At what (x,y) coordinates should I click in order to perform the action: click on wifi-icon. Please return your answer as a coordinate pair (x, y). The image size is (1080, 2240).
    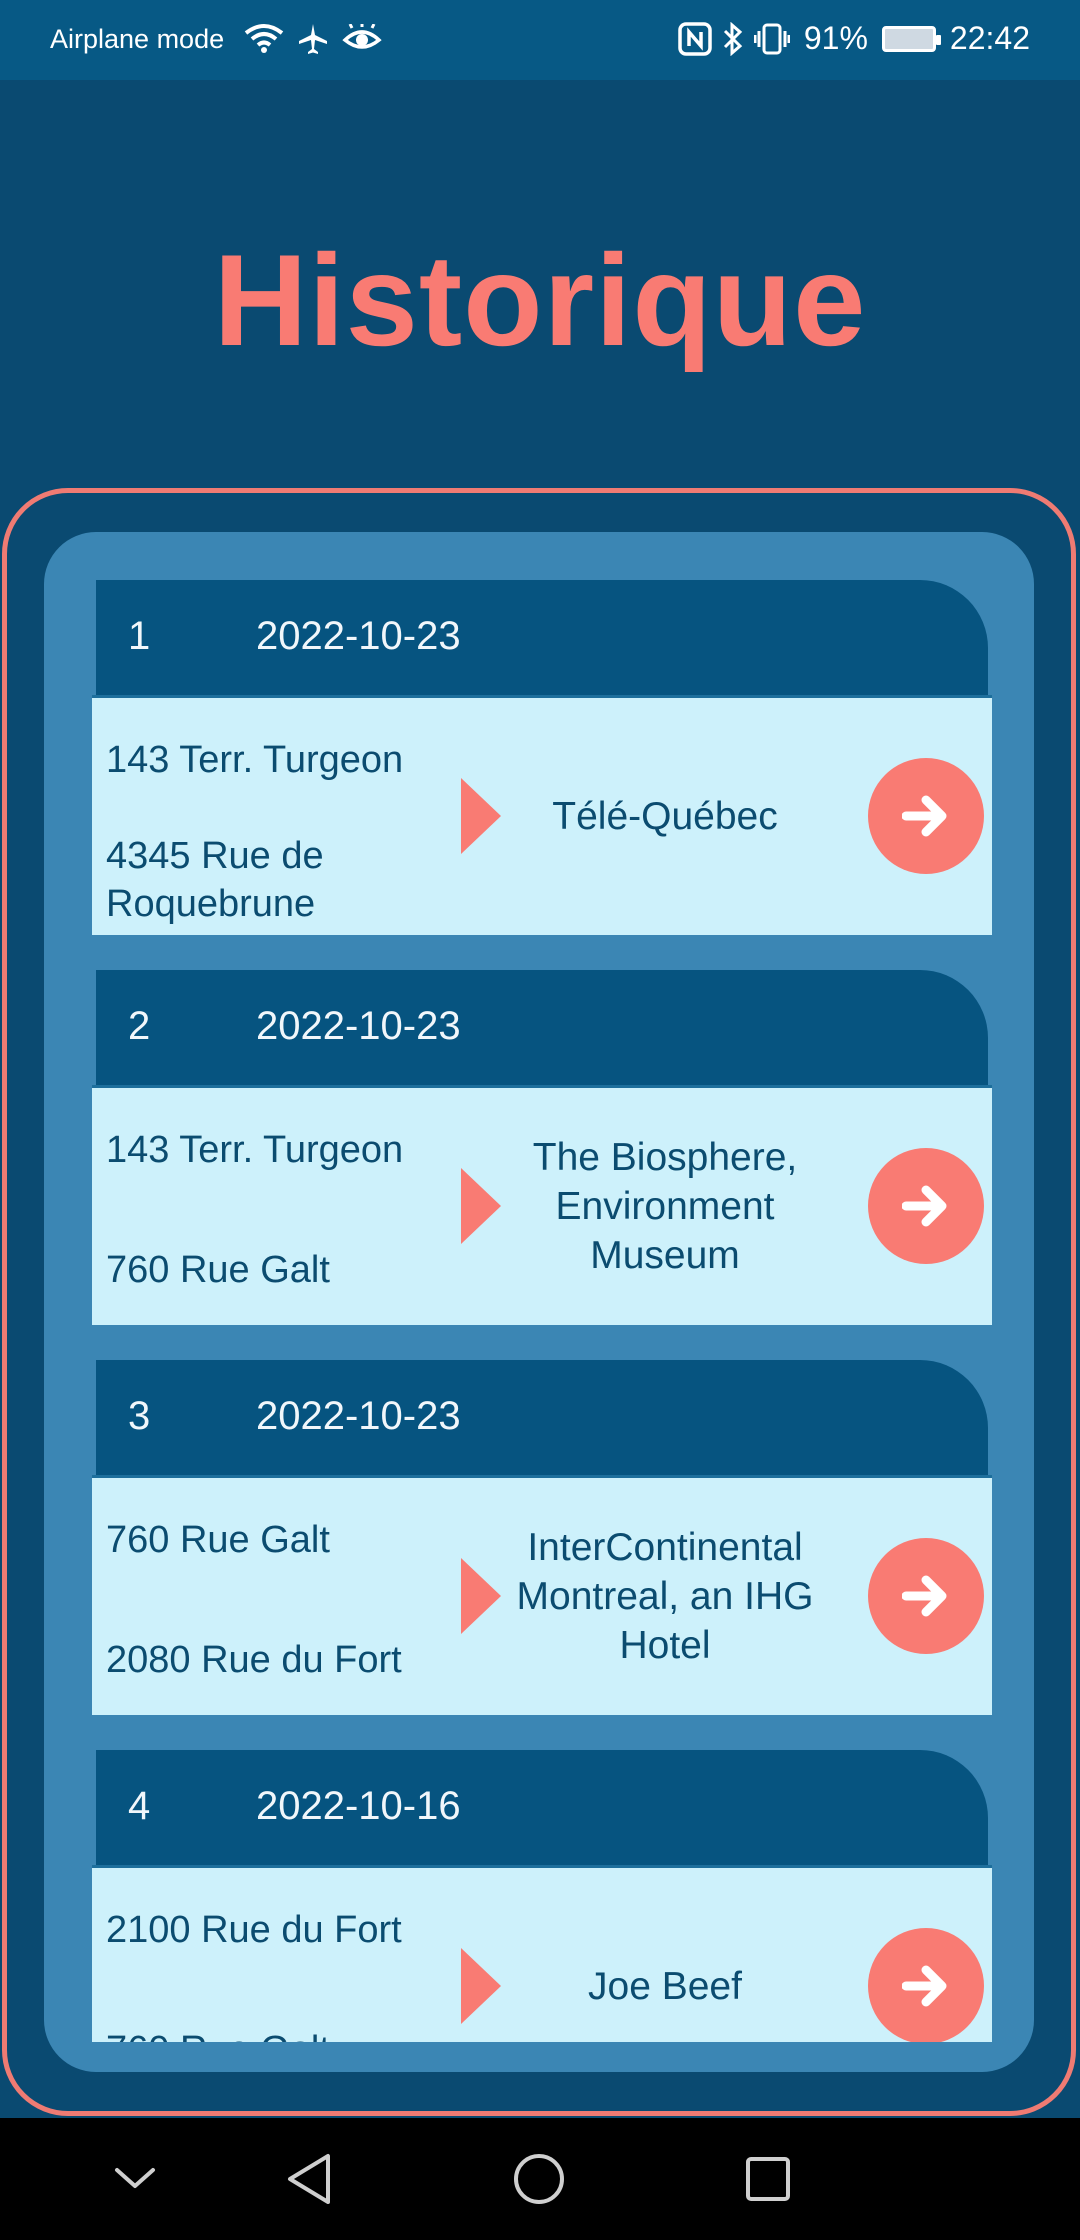
    Looking at the image, I should click on (264, 38).